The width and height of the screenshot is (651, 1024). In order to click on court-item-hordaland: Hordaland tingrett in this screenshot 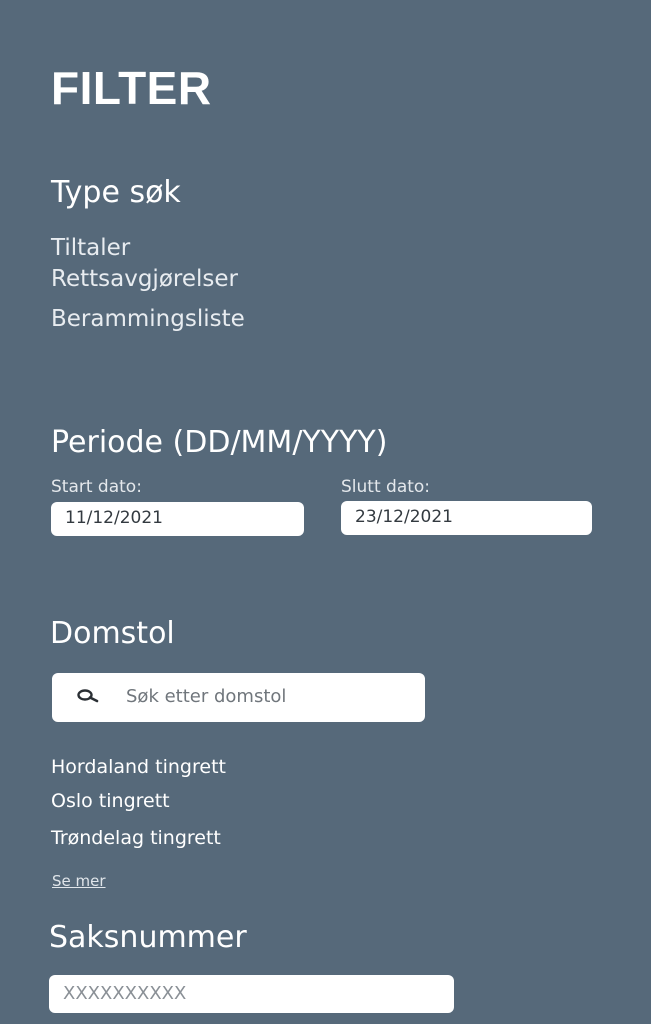, I will do `click(138, 767)`.